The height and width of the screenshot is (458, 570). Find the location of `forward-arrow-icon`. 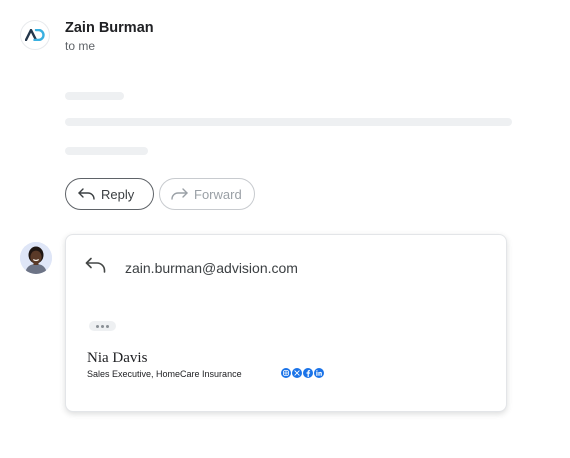

forward-arrow-icon is located at coordinates (179, 194).